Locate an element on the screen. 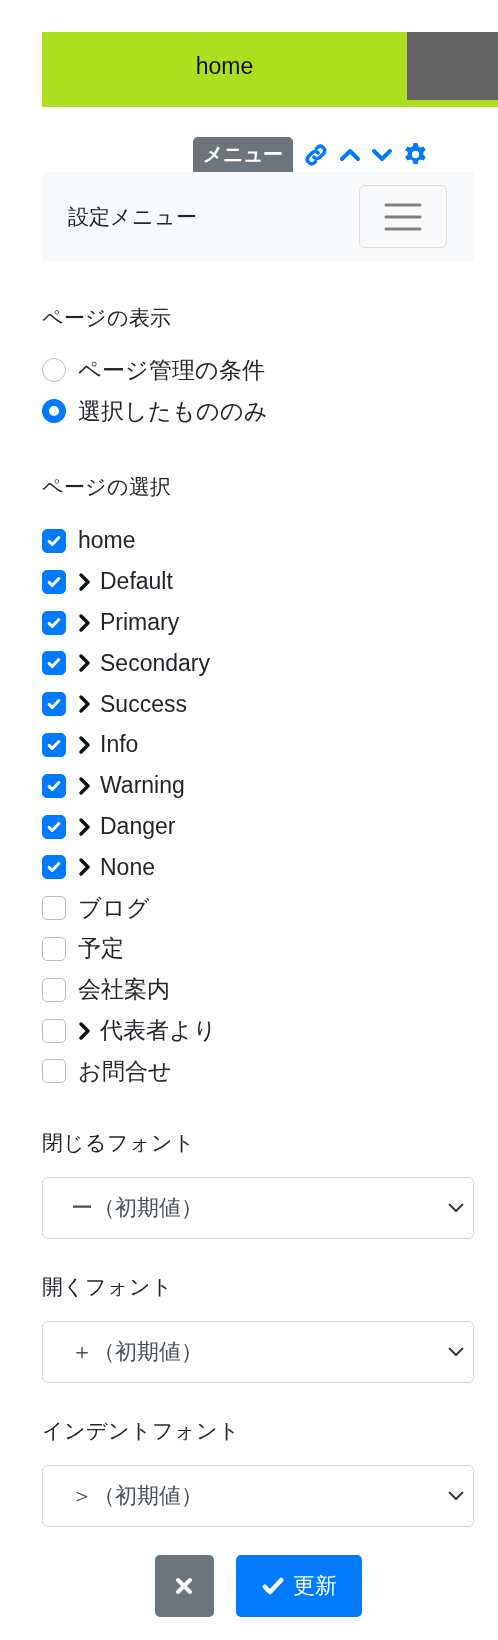  page-label: Default is located at coordinates (136, 582).